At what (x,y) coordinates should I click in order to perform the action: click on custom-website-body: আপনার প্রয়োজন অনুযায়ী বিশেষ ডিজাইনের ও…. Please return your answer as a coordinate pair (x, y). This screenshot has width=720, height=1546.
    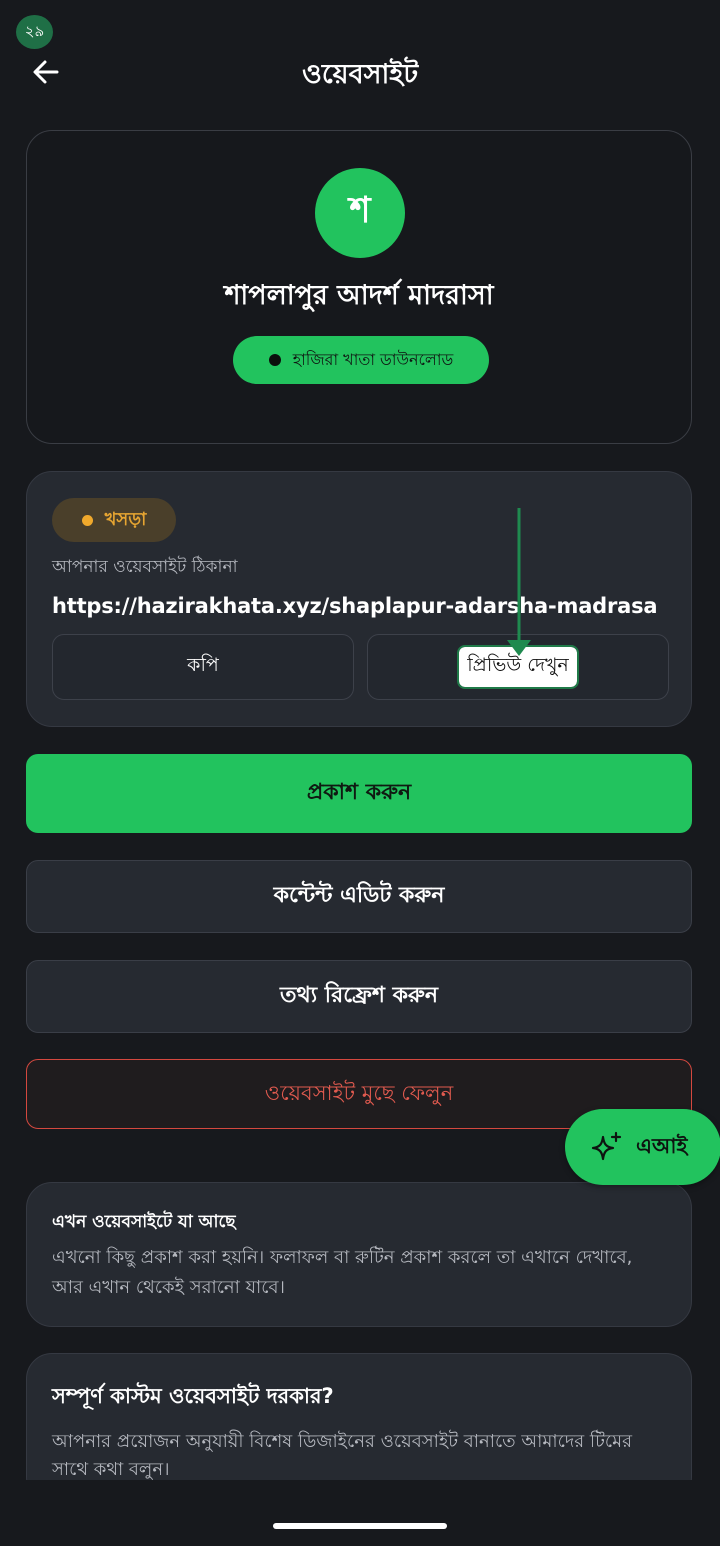
    Looking at the image, I should click on (342, 1455).